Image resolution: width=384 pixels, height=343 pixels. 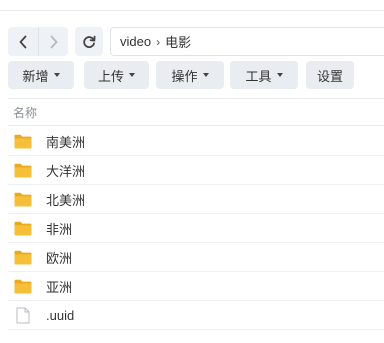 I want to click on new-button-label: 新增, so click(x=35, y=76).